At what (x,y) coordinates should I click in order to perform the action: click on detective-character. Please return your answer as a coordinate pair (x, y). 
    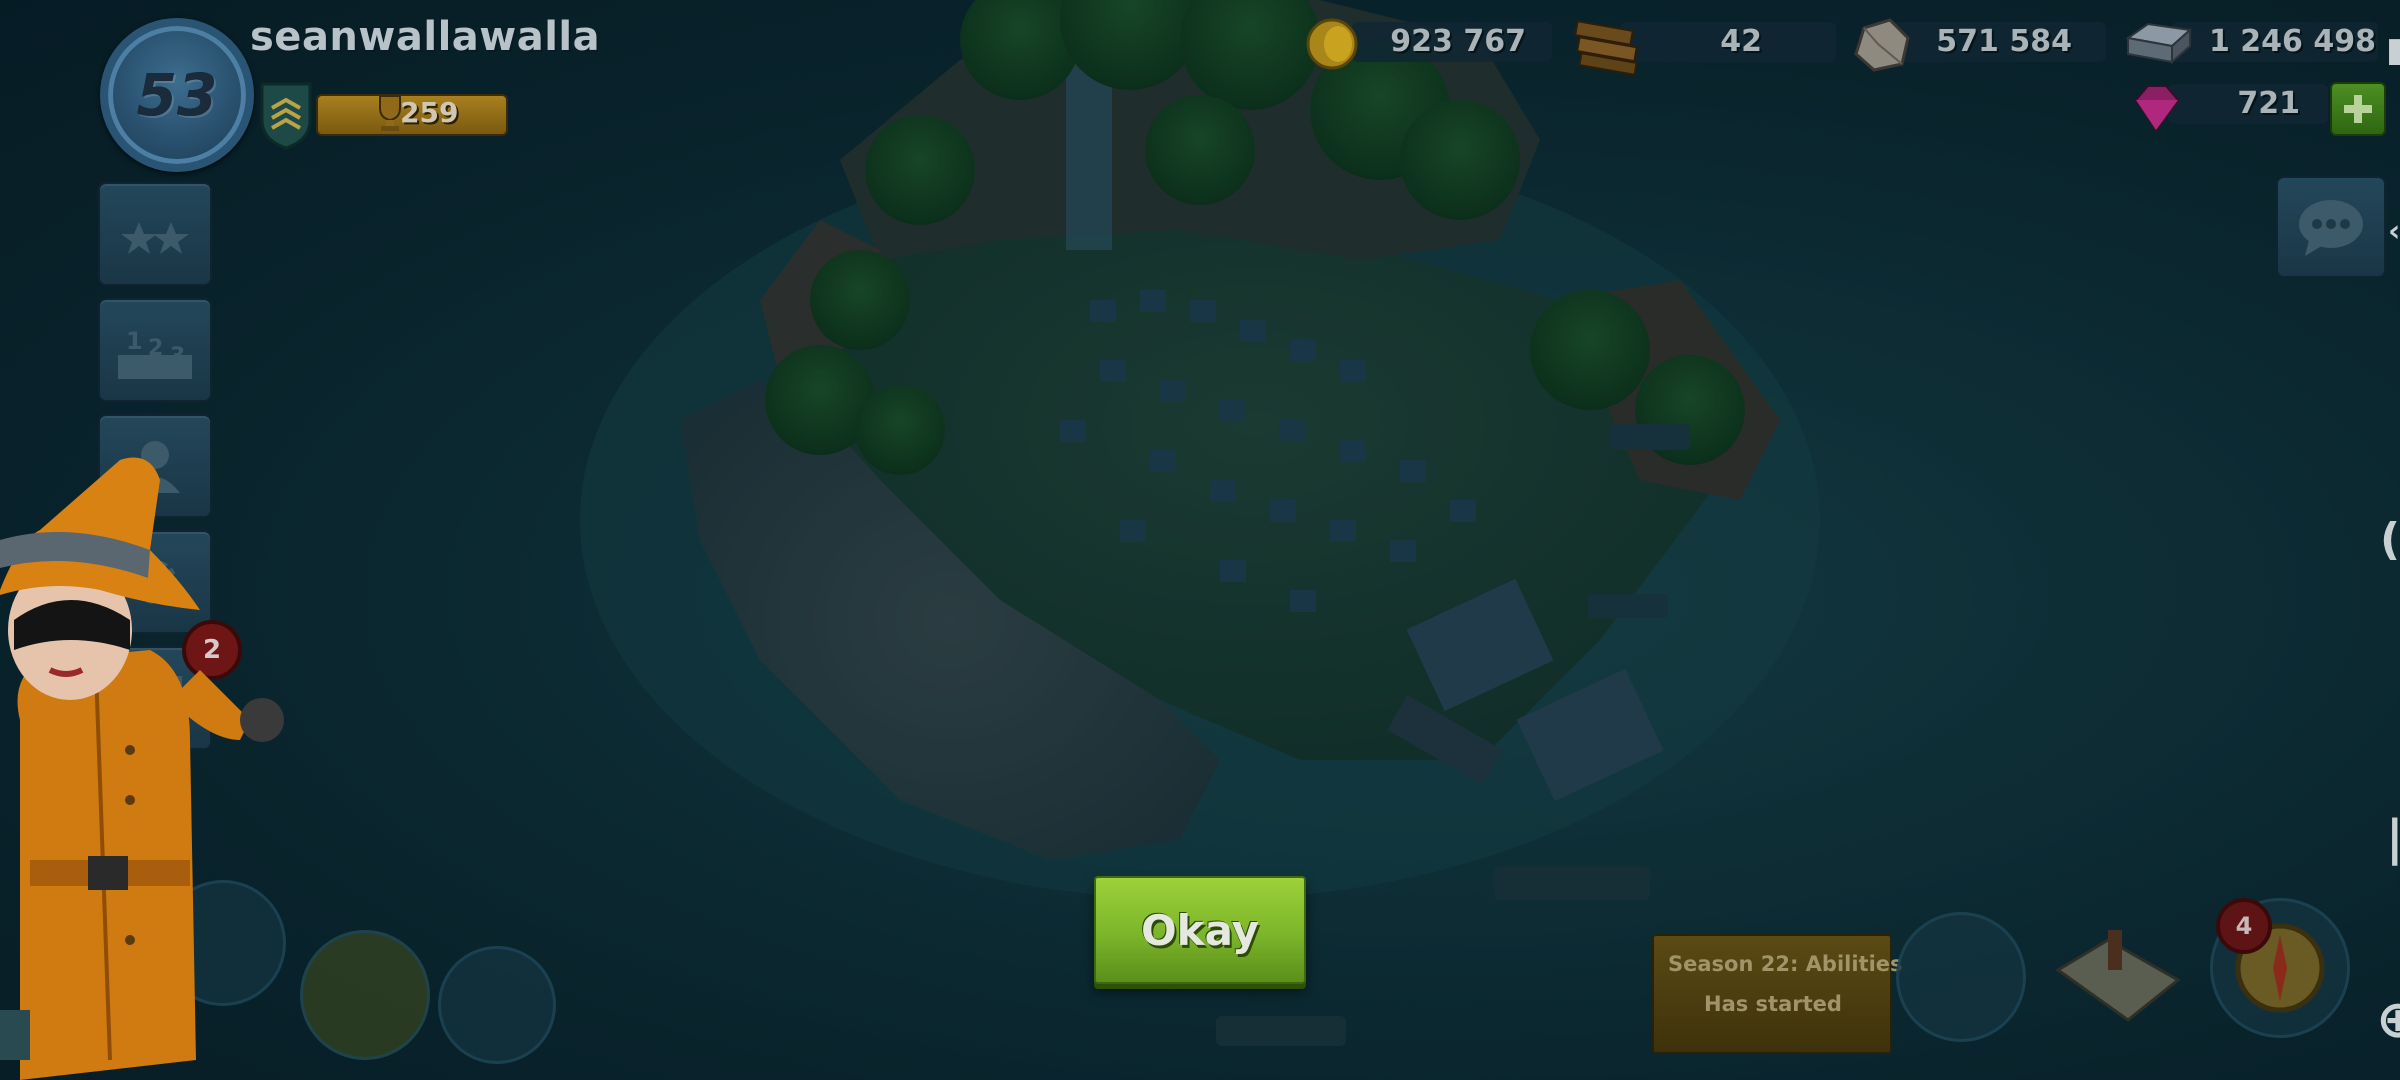
    Looking at the image, I should click on (142, 768).